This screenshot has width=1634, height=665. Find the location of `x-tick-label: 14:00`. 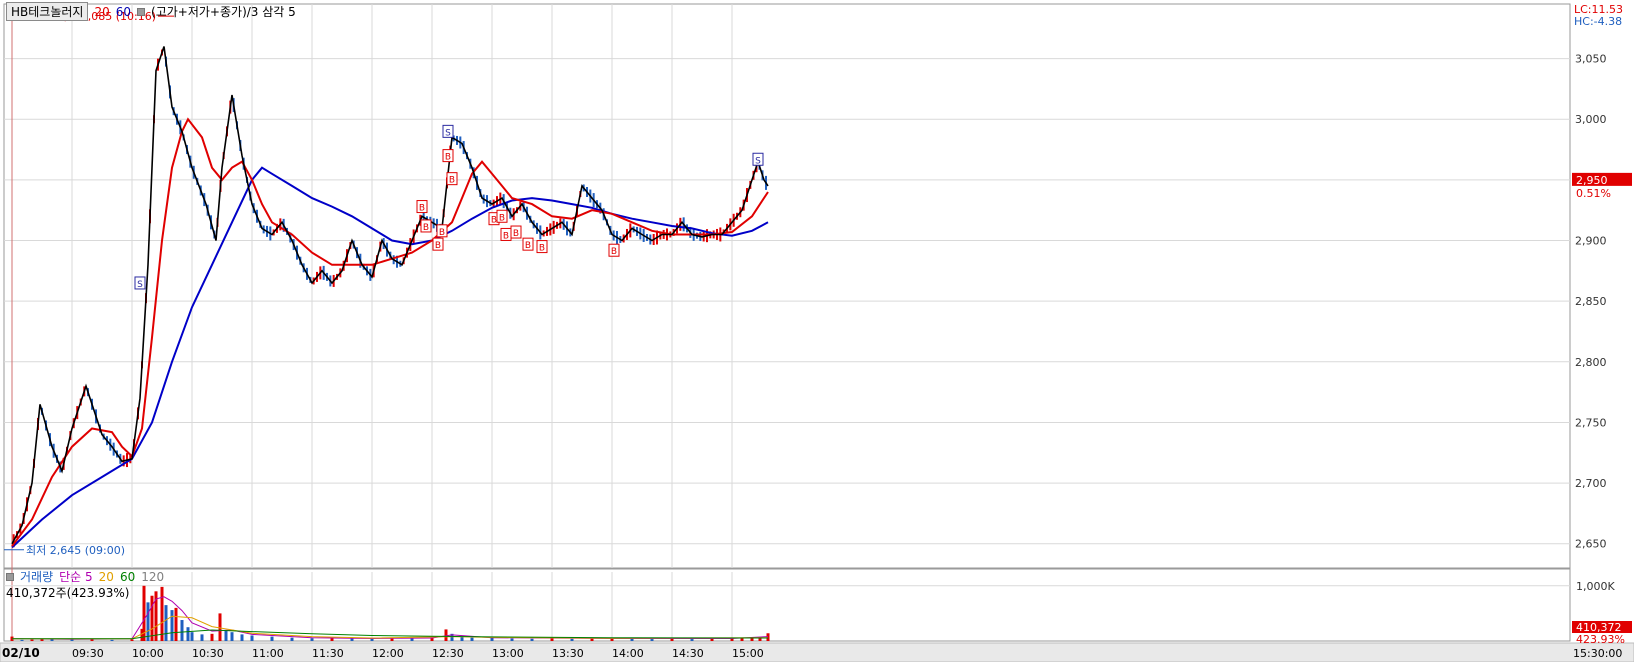

x-tick-label: 14:00 is located at coordinates (628, 653).